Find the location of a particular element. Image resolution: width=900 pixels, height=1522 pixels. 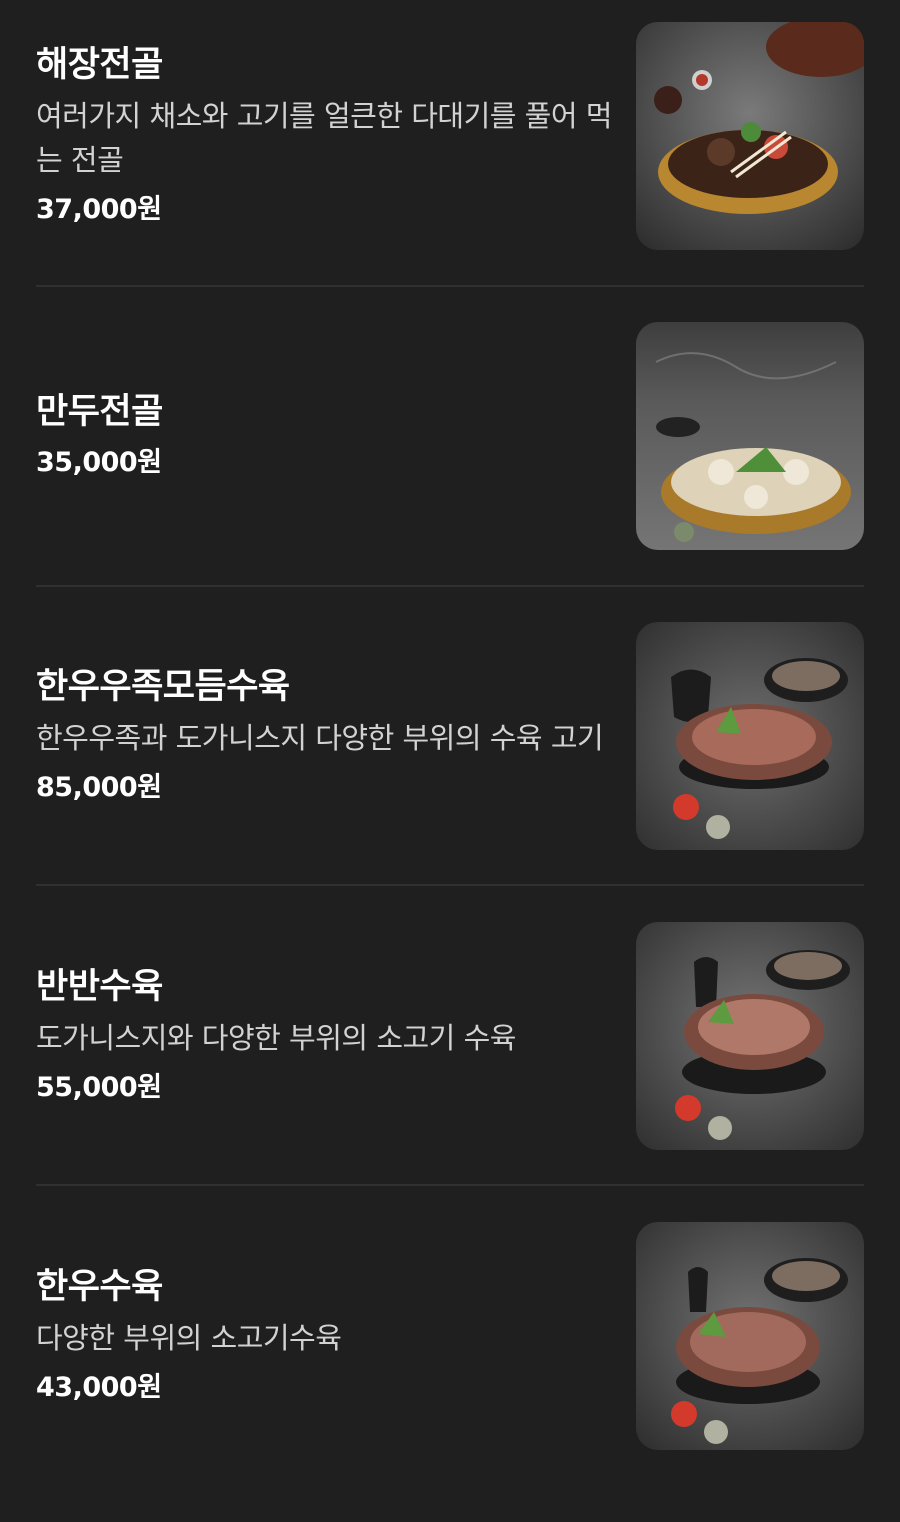

menu-item-name: 만두전골 is located at coordinates (99, 412).